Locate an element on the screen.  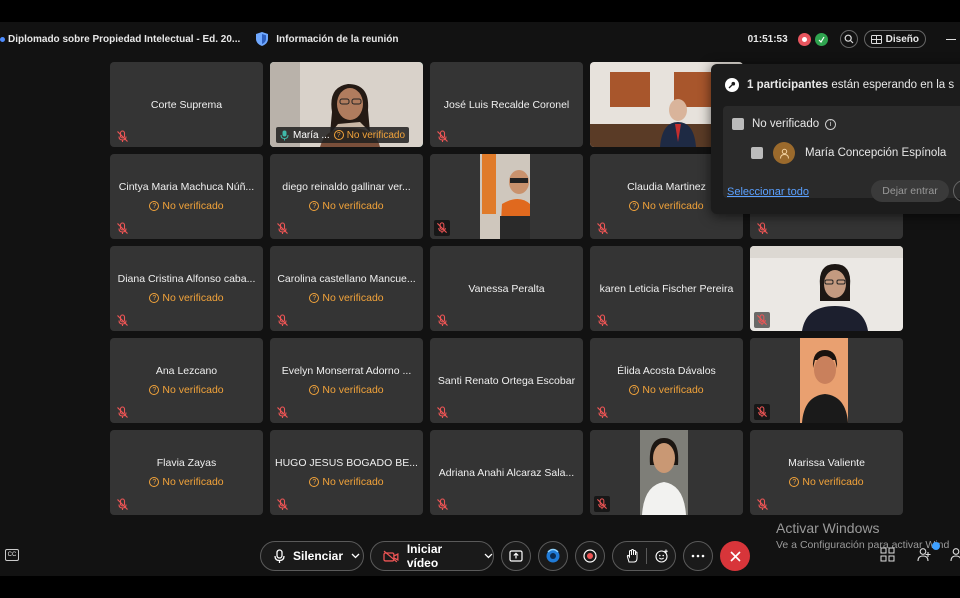
participant-tile-active-speaker: María ... ? No verificado is located at coordinates (346, 104).